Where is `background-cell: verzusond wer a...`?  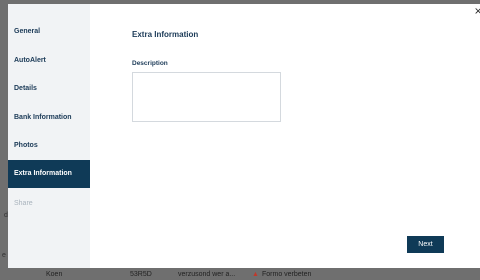 background-cell: verzusond wer a... is located at coordinates (207, 274).